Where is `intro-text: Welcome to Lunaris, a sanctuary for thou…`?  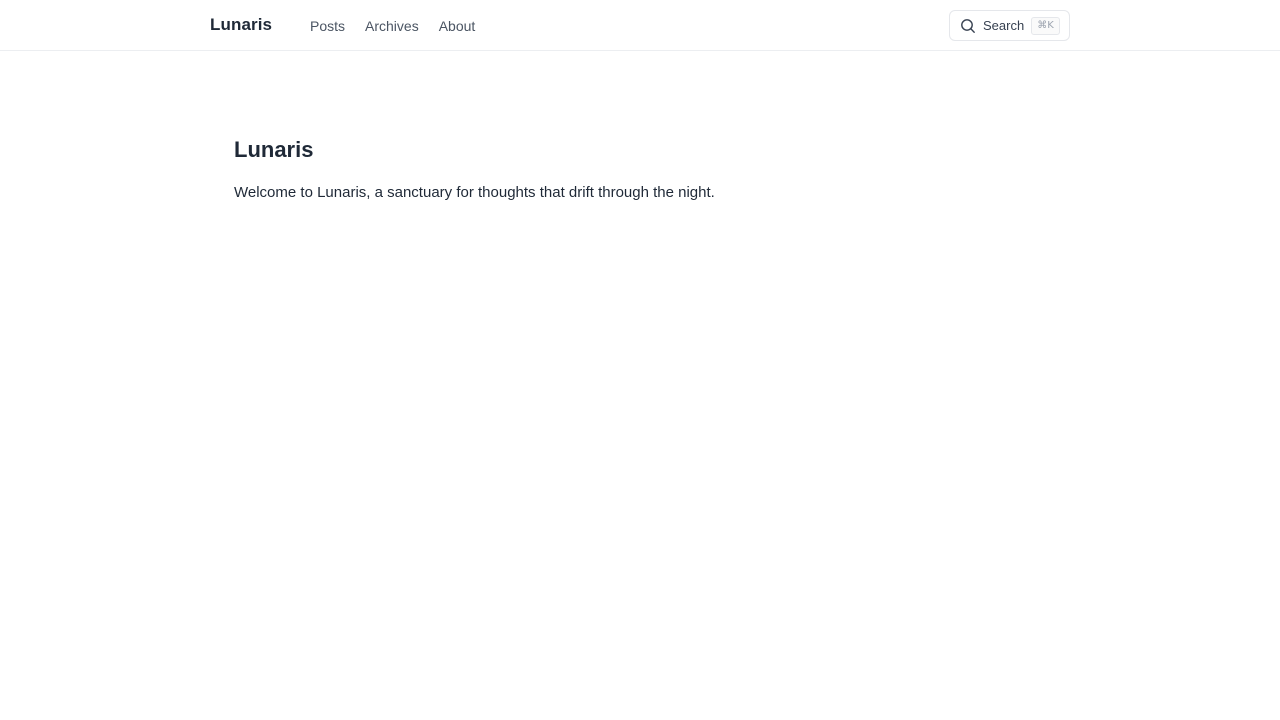 intro-text: Welcome to Lunaris, a sanctuary for thou… is located at coordinates (474, 192).